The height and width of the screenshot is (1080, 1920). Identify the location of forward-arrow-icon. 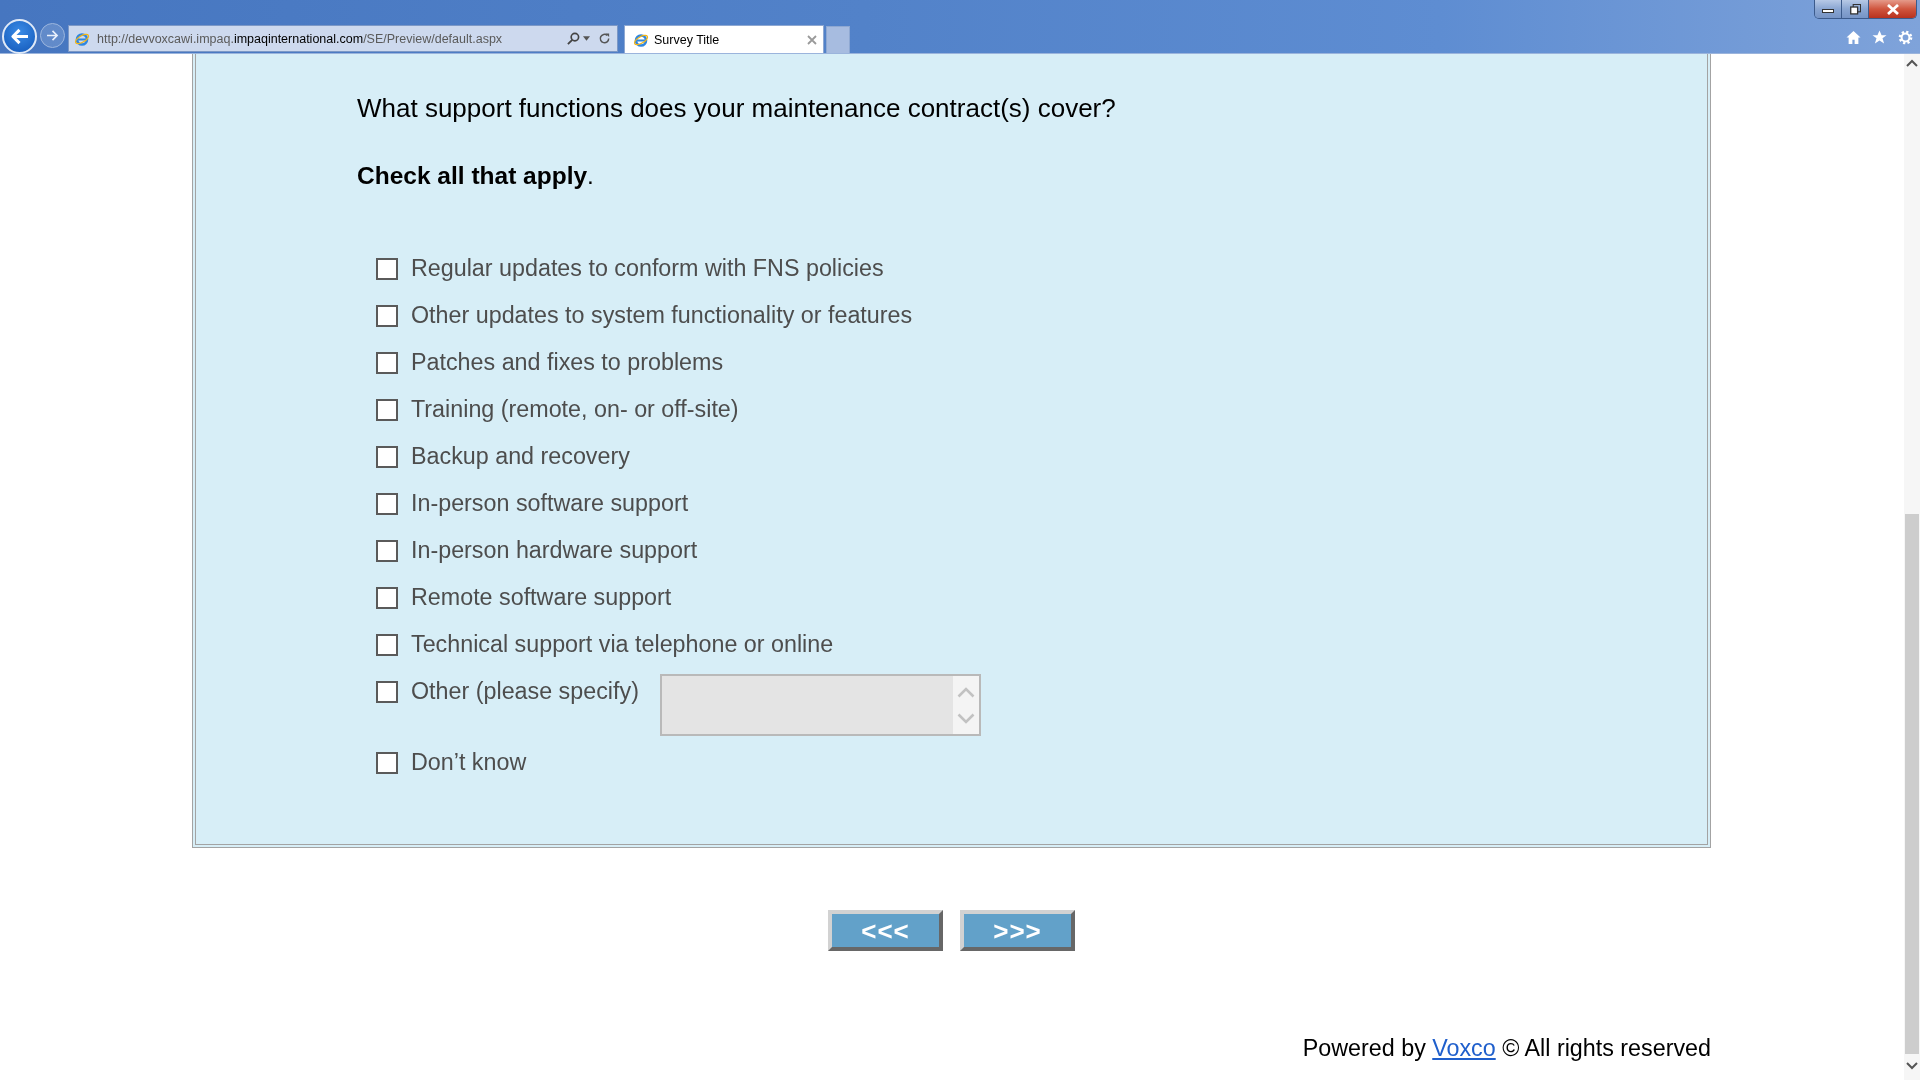
(52, 35).